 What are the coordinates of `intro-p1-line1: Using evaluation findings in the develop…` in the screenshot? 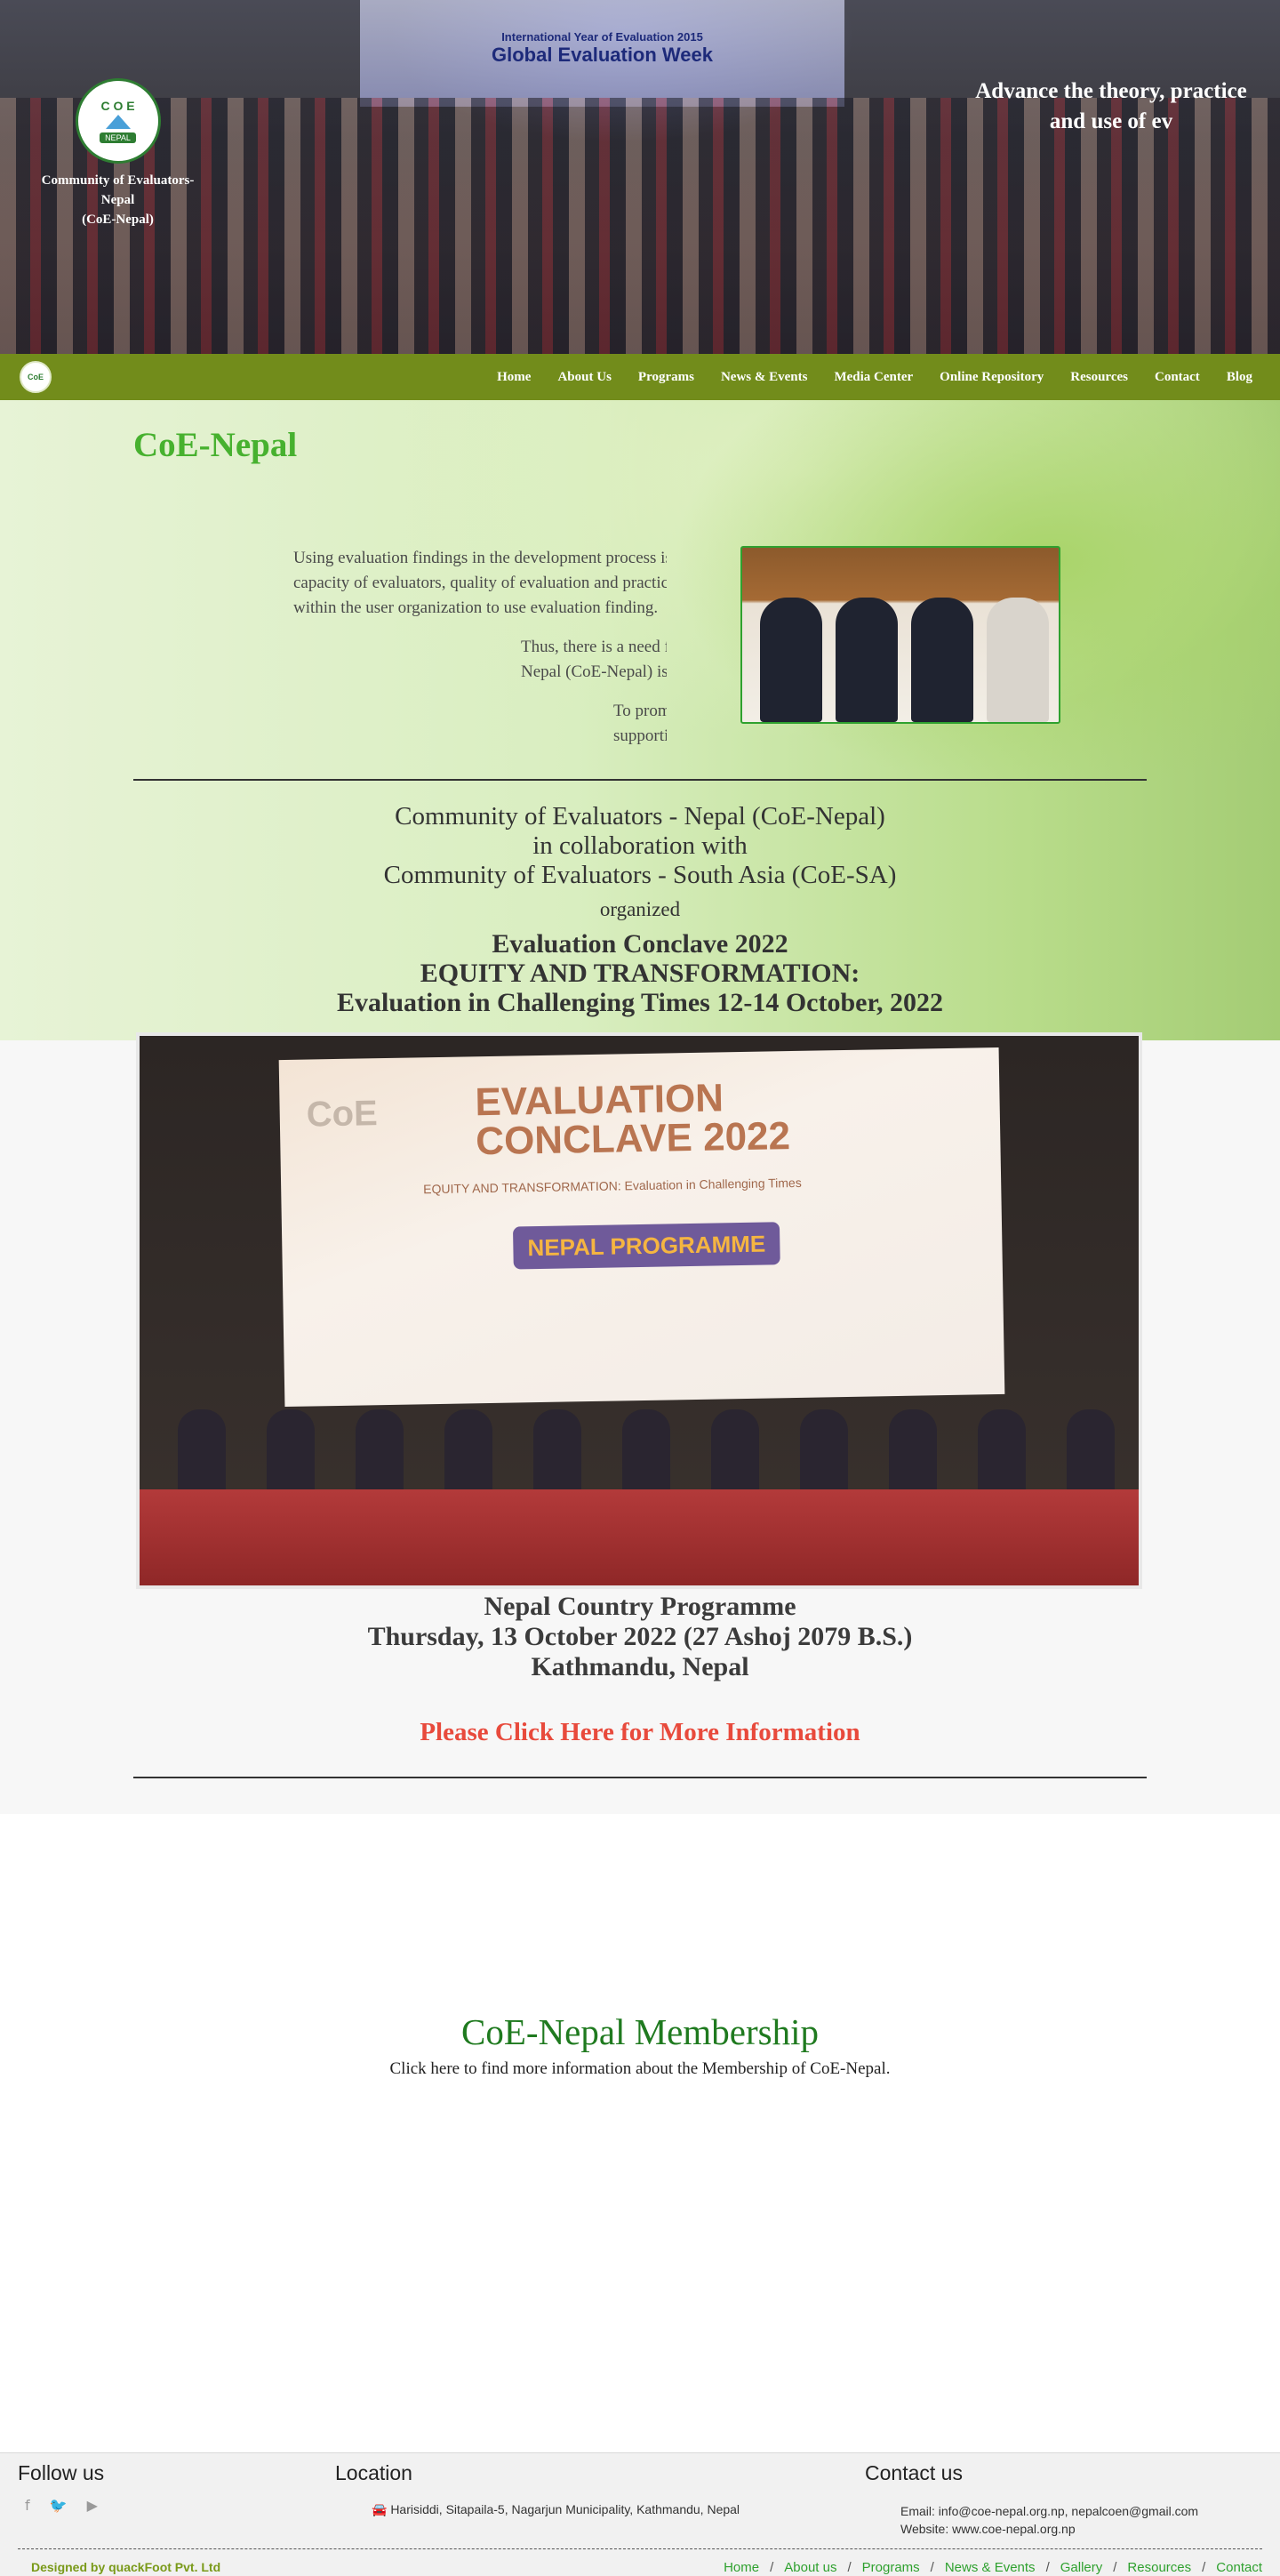 It's located at (480, 558).